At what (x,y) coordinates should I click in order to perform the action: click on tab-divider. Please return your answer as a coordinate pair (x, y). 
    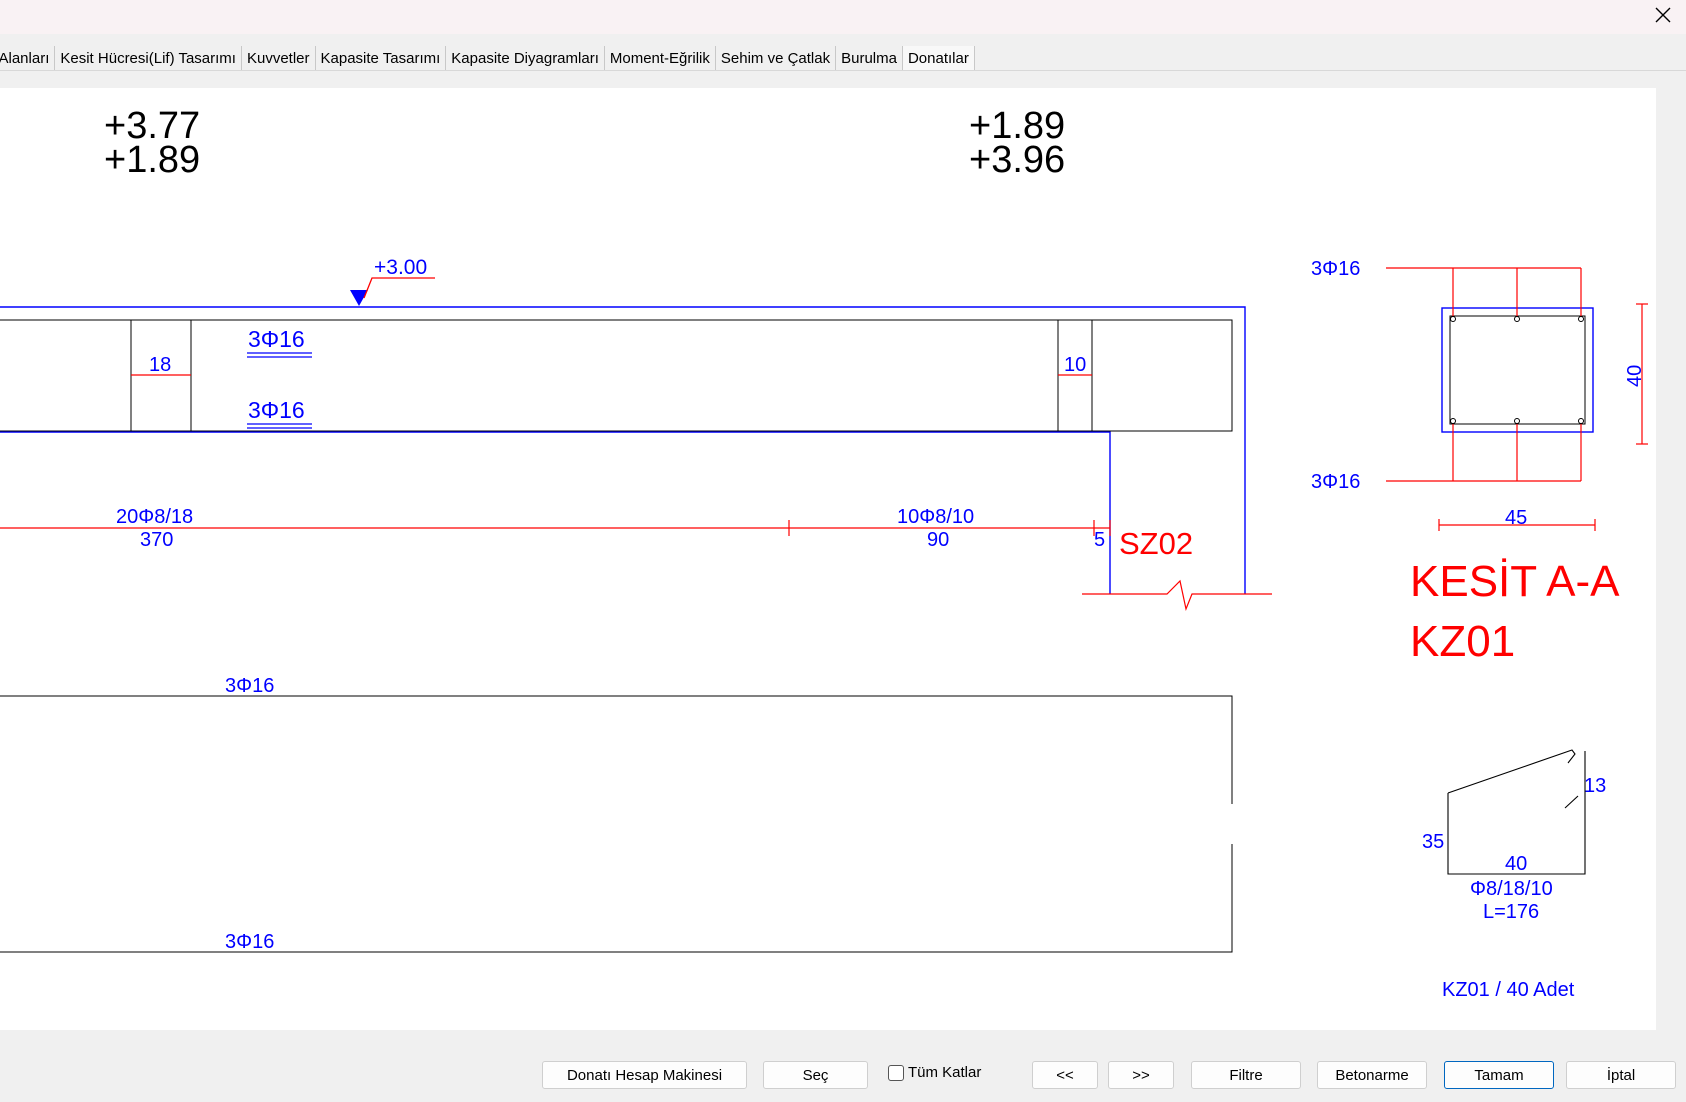
    Looking at the image, I should click on (843, 70).